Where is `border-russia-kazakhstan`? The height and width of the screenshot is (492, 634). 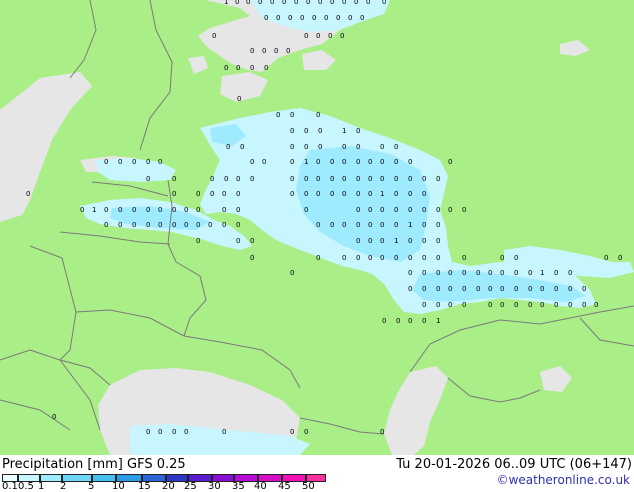 border-russia-kazakhstan is located at coordinates (521, 339).